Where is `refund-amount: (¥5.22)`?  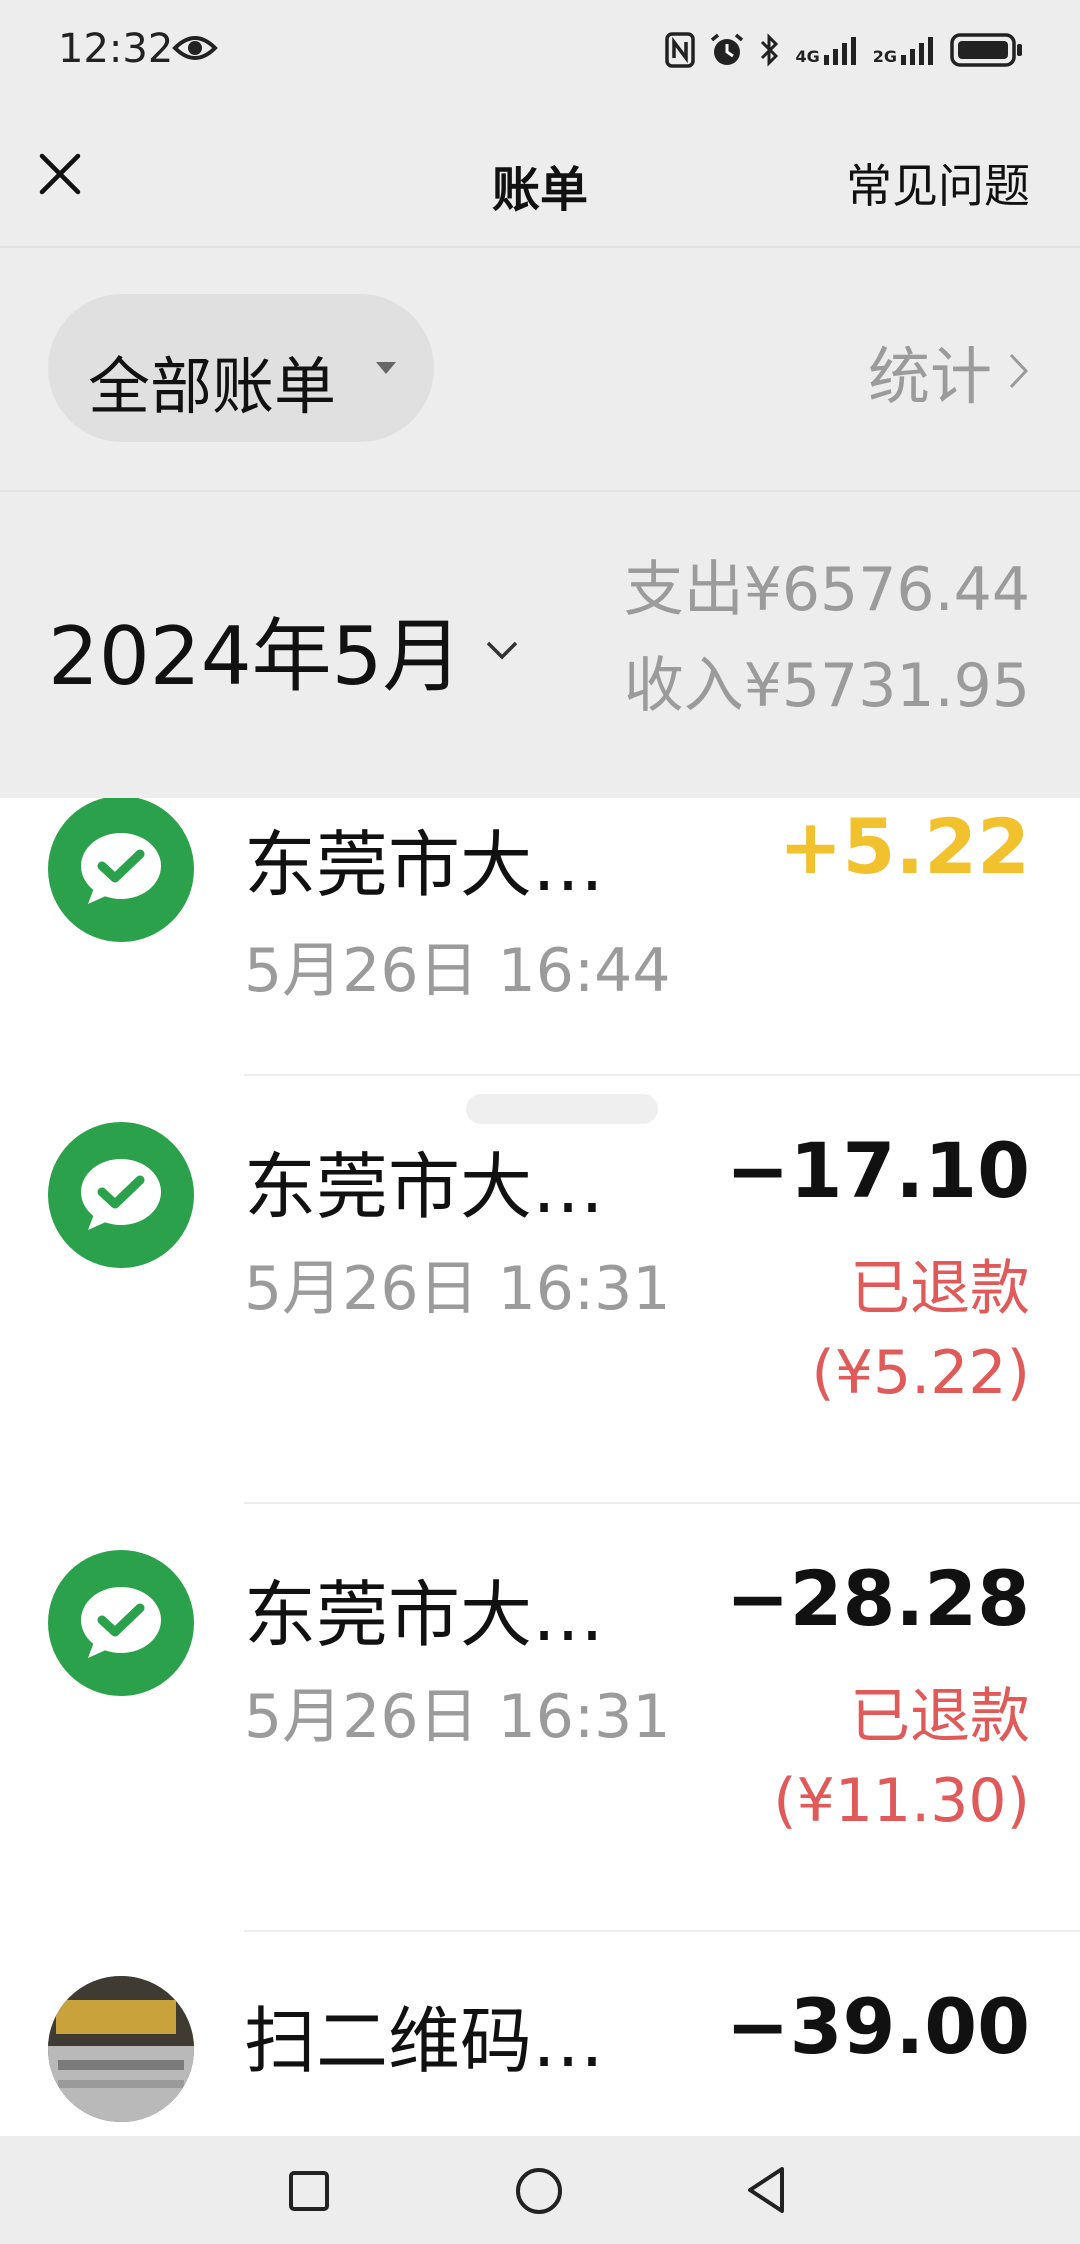
refund-amount: (¥5.22) is located at coordinates (920, 1373).